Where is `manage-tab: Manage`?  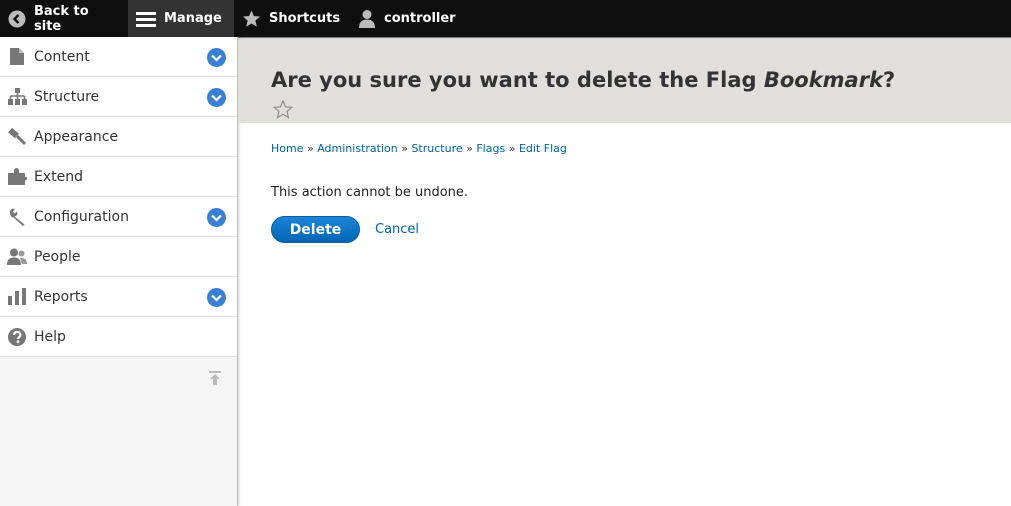
manage-tab: Manage is located at coordinates (181, 18).